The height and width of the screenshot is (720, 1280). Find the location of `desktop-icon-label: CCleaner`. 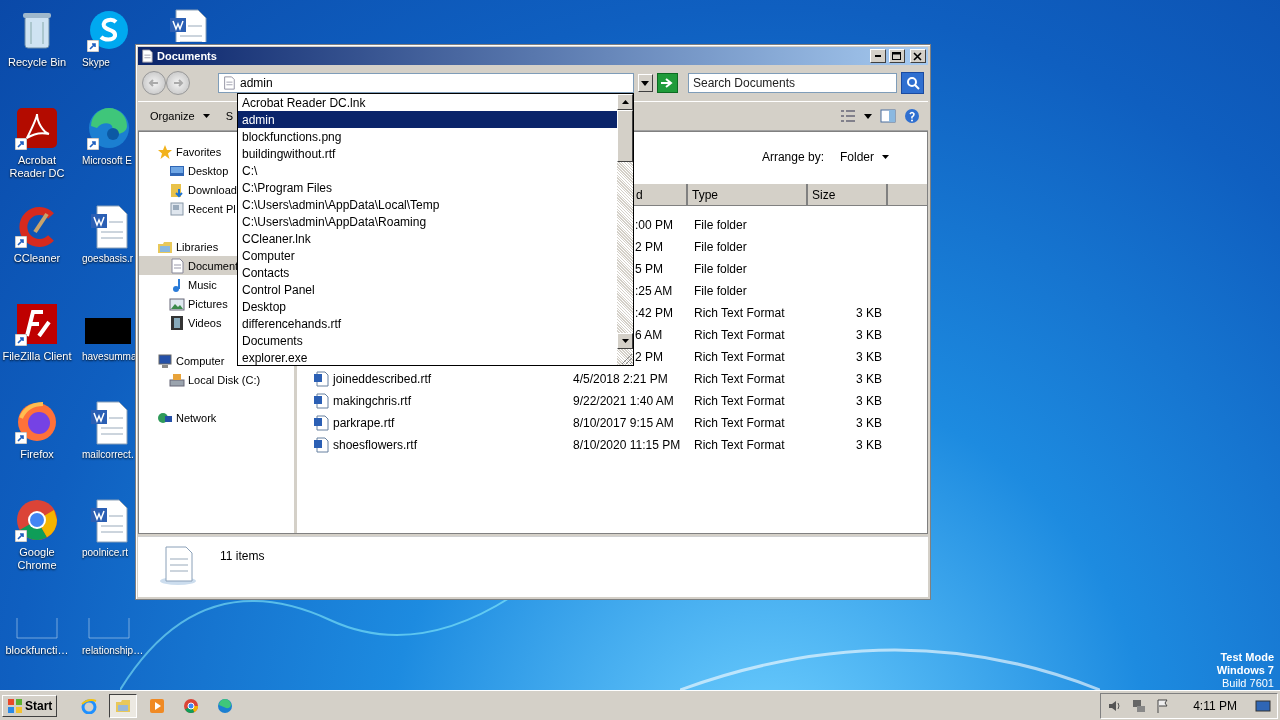

desktop-icon-label: CCleaner is located at coordinates (37, 258).